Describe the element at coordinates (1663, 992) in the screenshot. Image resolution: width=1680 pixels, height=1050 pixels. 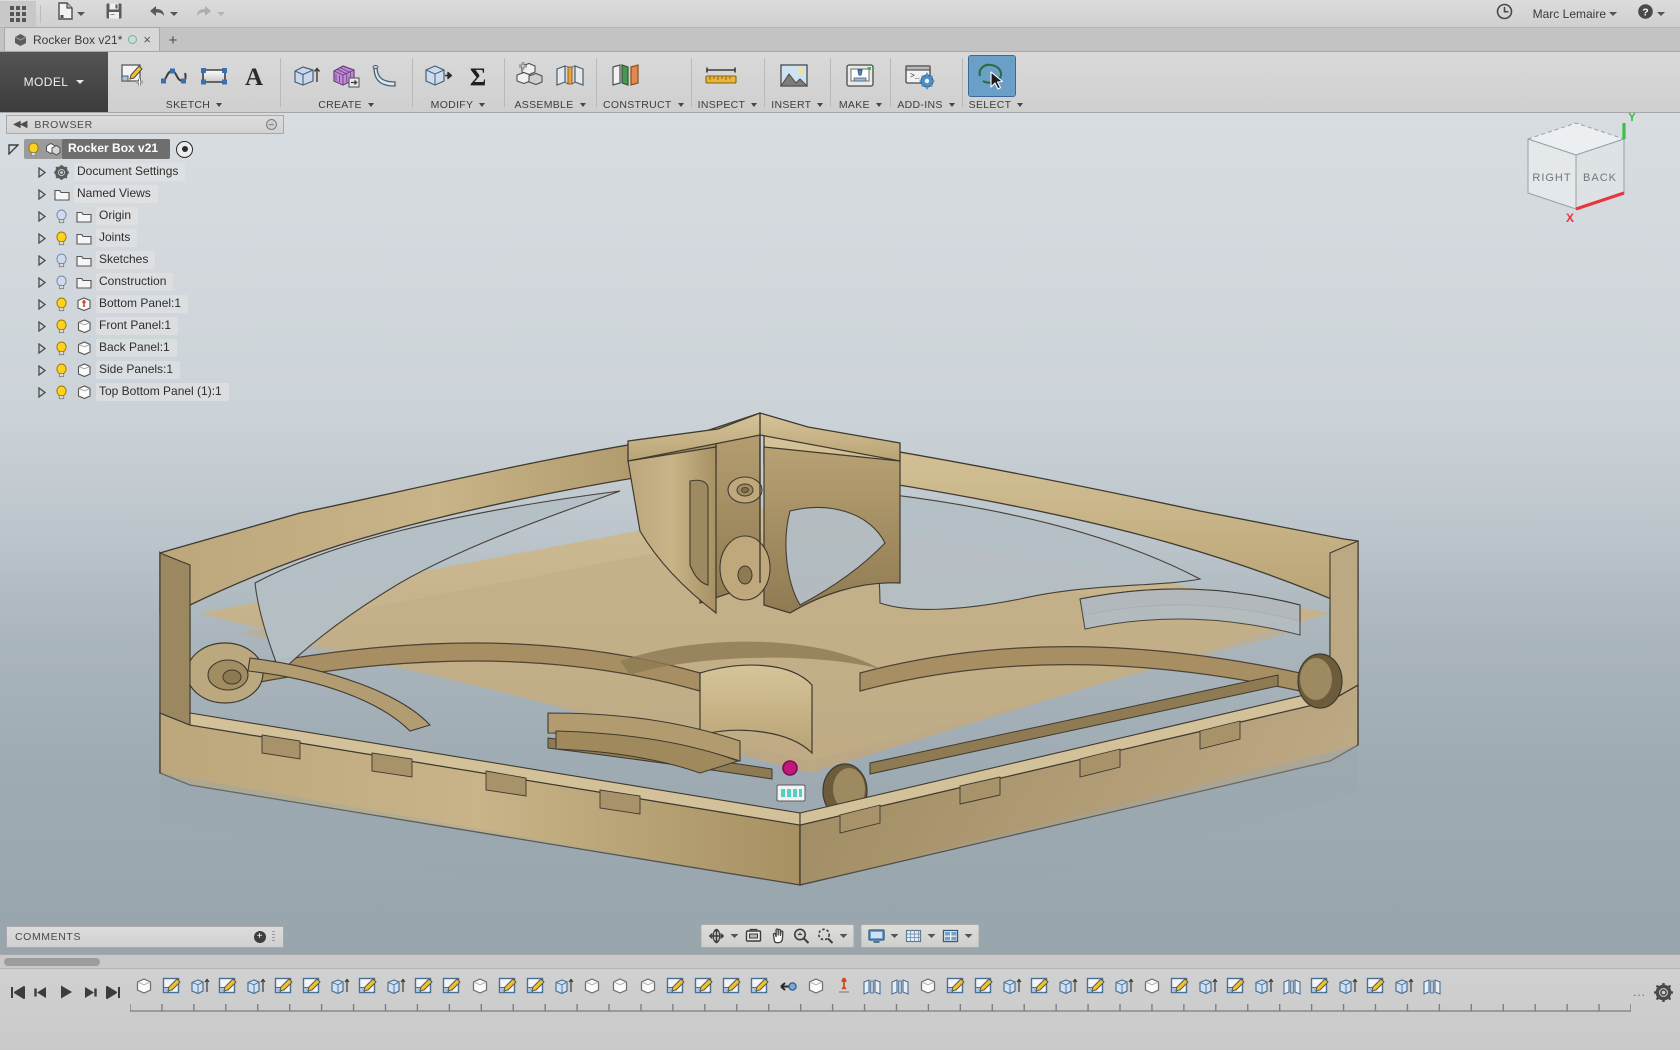
I see `timeline-settings-gear-icon` at that location.